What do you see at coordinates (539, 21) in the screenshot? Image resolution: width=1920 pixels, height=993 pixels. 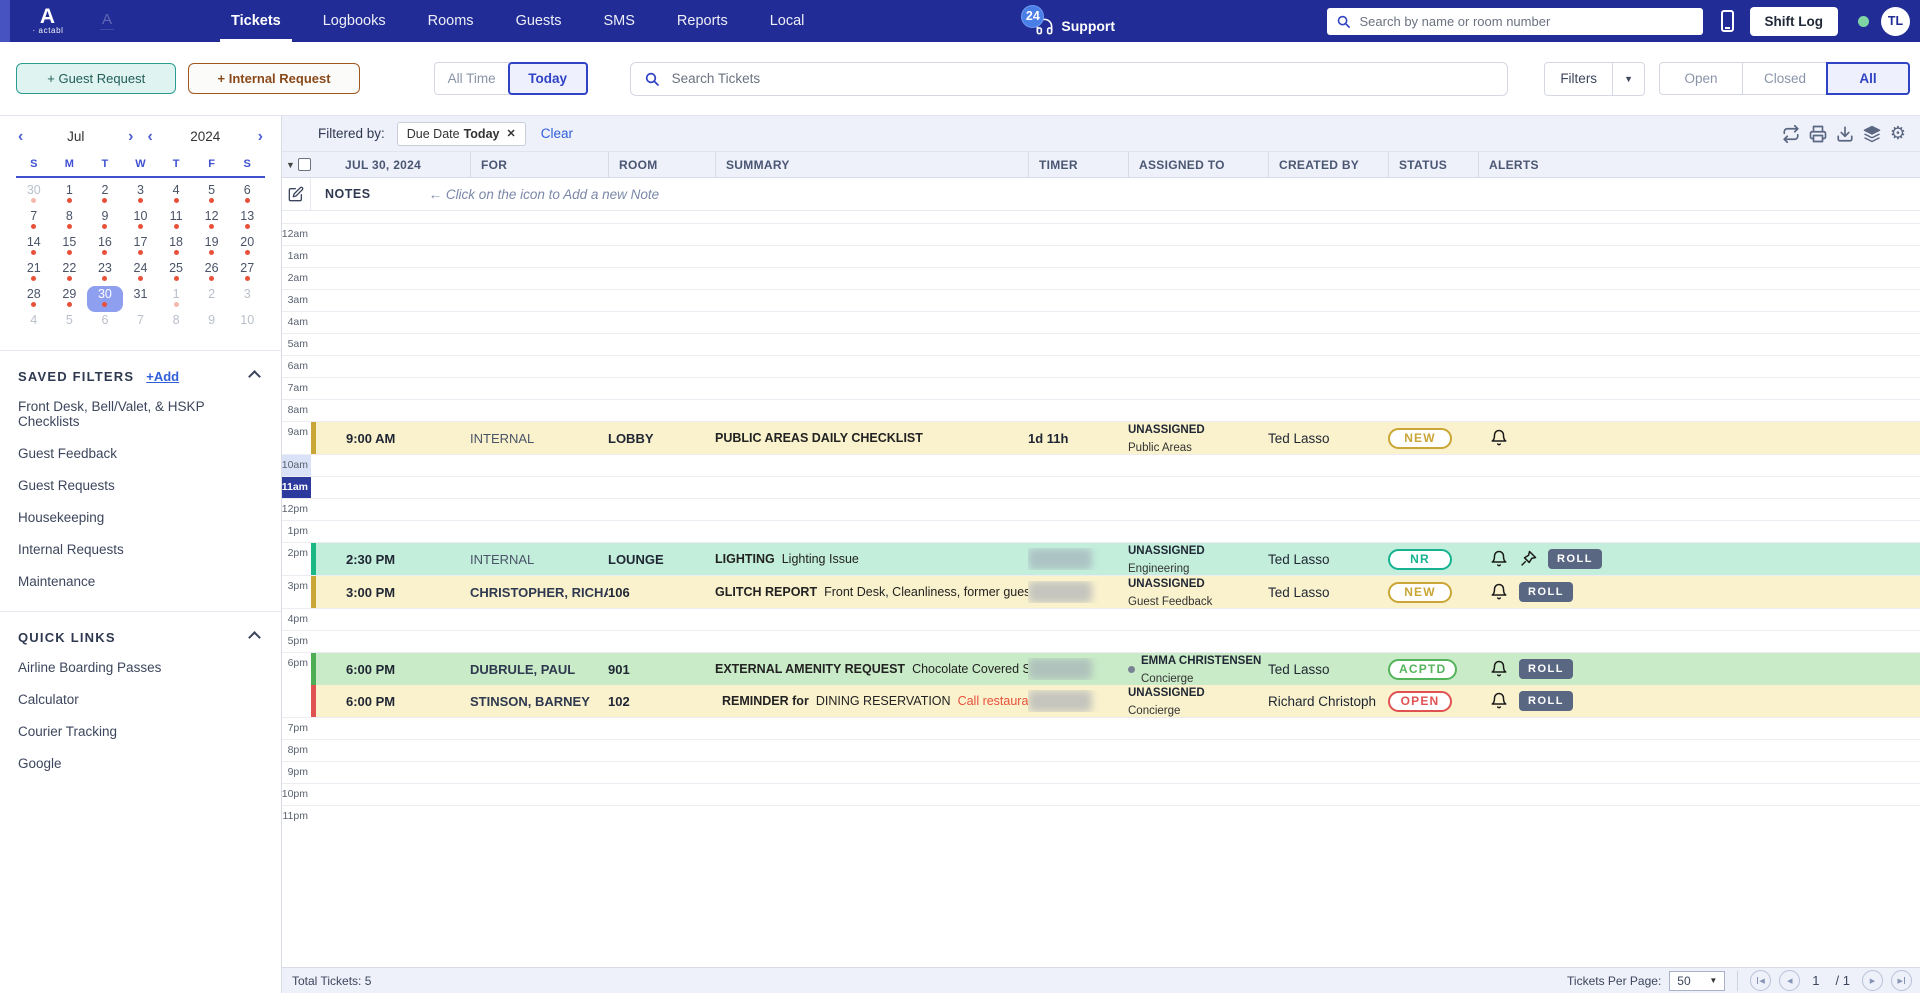 I see `nav-item-guests: Guests` at bounding box center [539, 21].